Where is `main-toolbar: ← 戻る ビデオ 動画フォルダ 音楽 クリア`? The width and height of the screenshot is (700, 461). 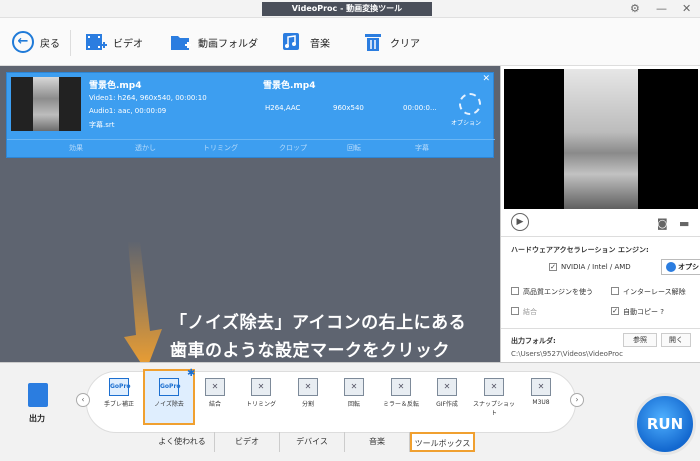
main-toolbar: ← 戻る ビデオ 動画フォルダ 音楽 クリア is located at coordinates (350, 42).